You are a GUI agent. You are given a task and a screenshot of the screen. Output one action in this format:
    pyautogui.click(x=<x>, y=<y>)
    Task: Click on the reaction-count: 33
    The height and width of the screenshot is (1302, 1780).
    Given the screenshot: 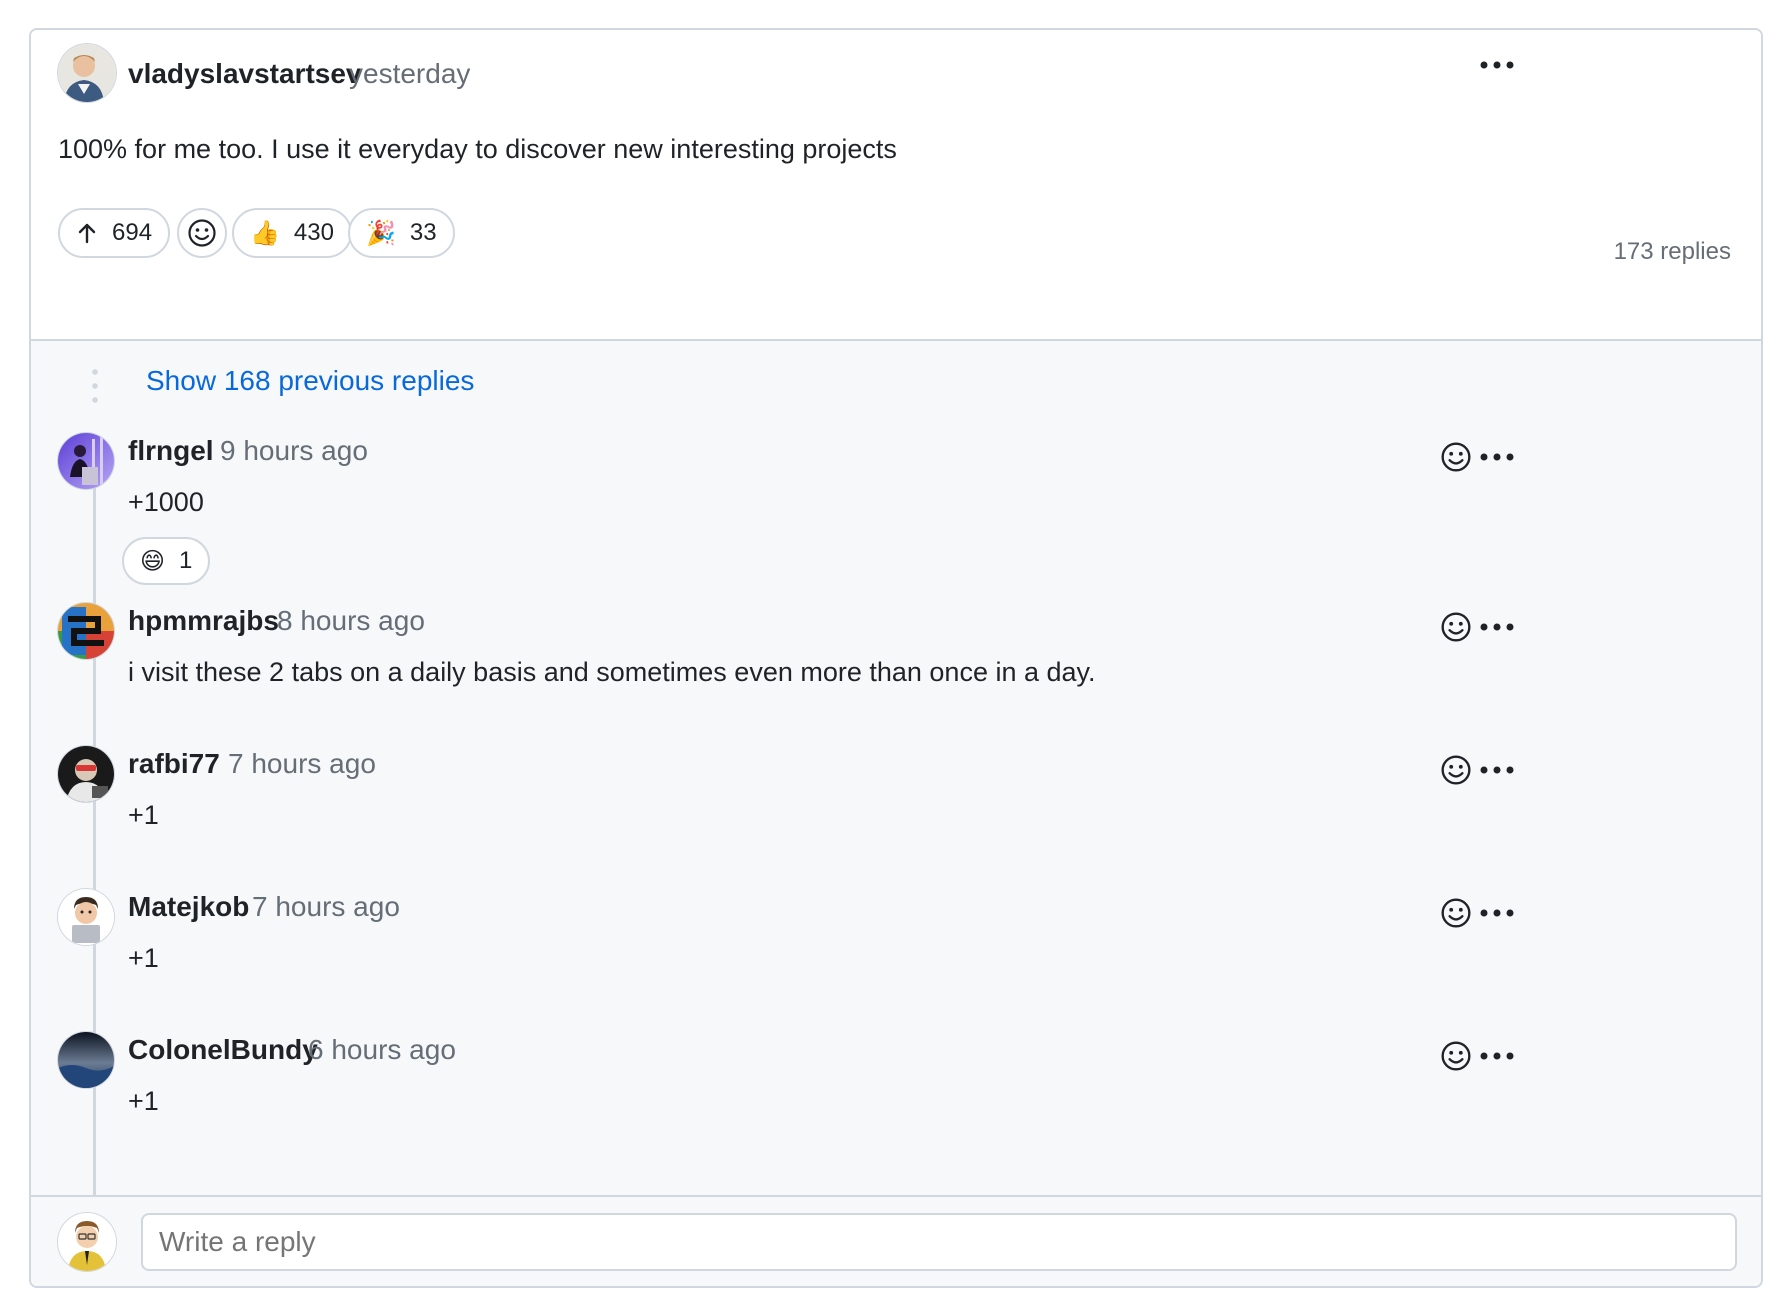 What is the action you would take?
    pyautogui.click(x=423, y=232)
    